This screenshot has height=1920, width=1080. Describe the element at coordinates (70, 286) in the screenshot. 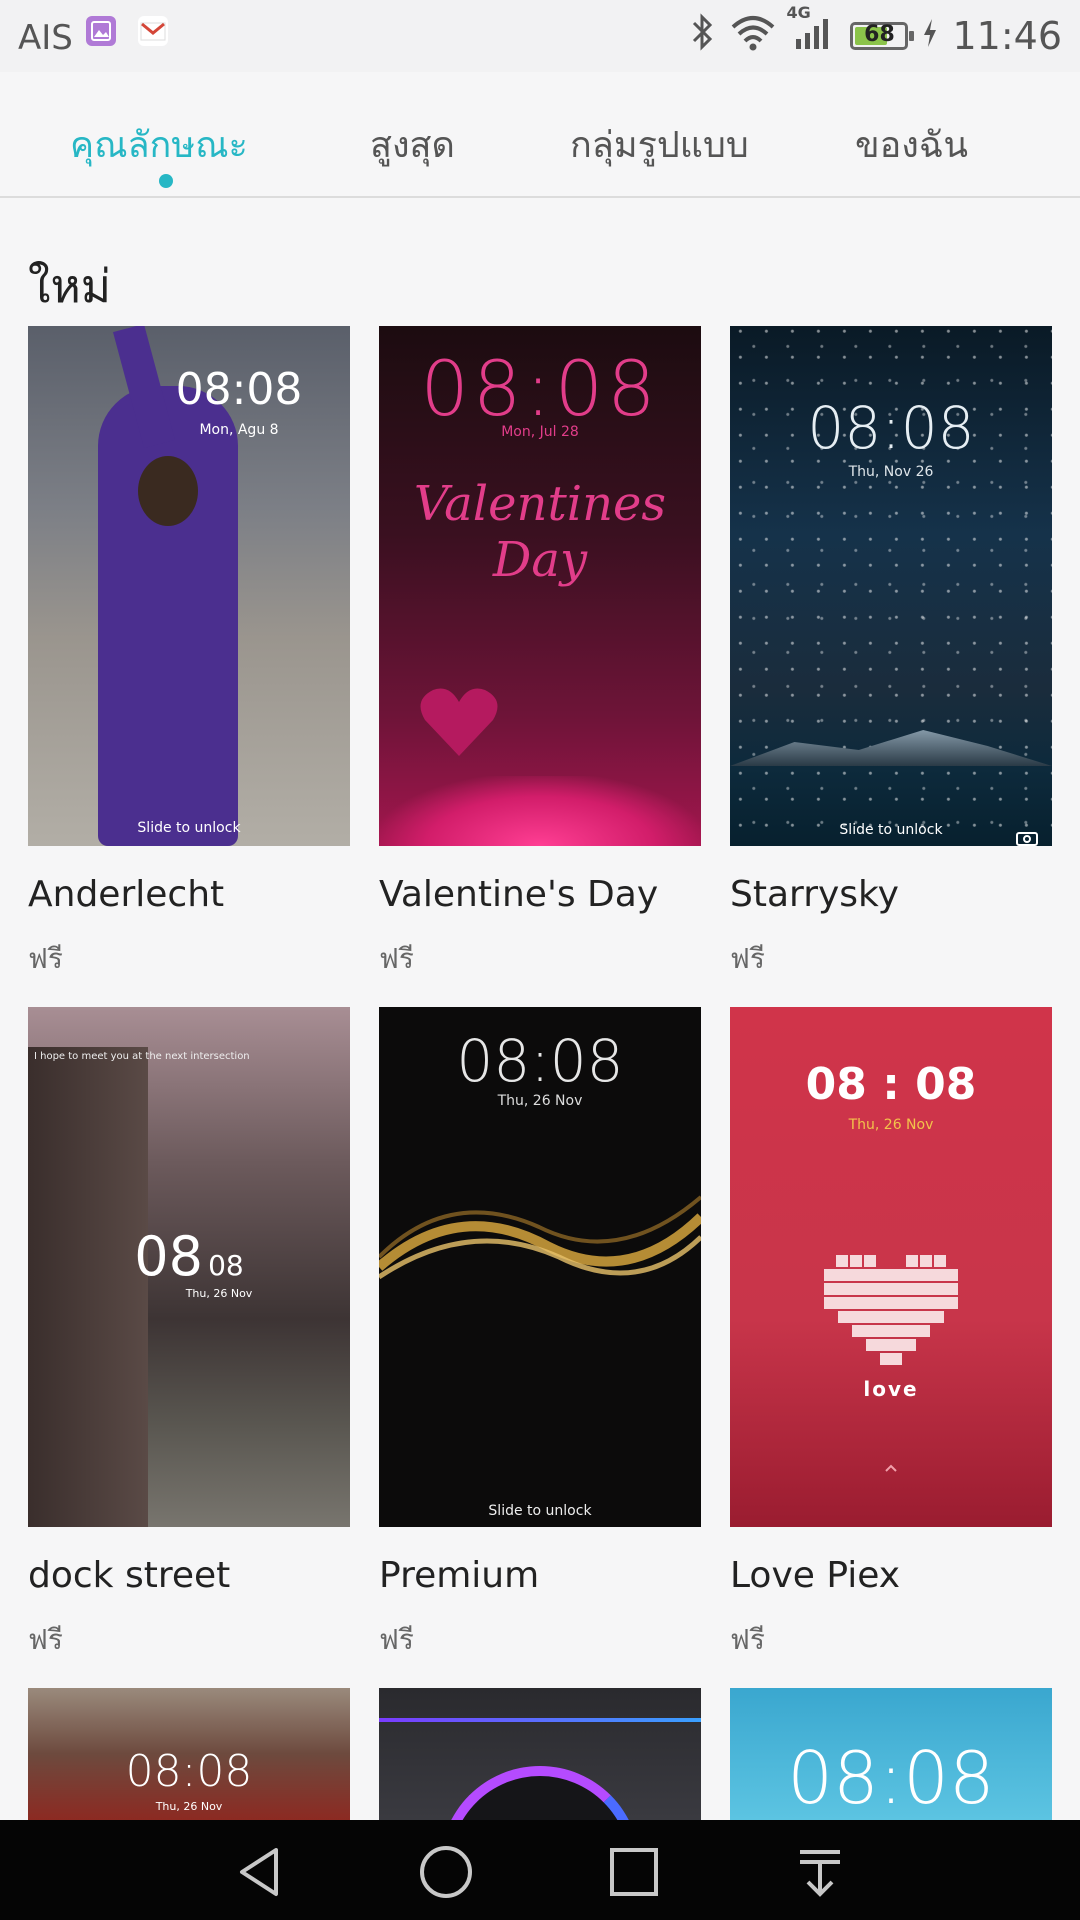

I see `section-title: ใหม่` at that location.